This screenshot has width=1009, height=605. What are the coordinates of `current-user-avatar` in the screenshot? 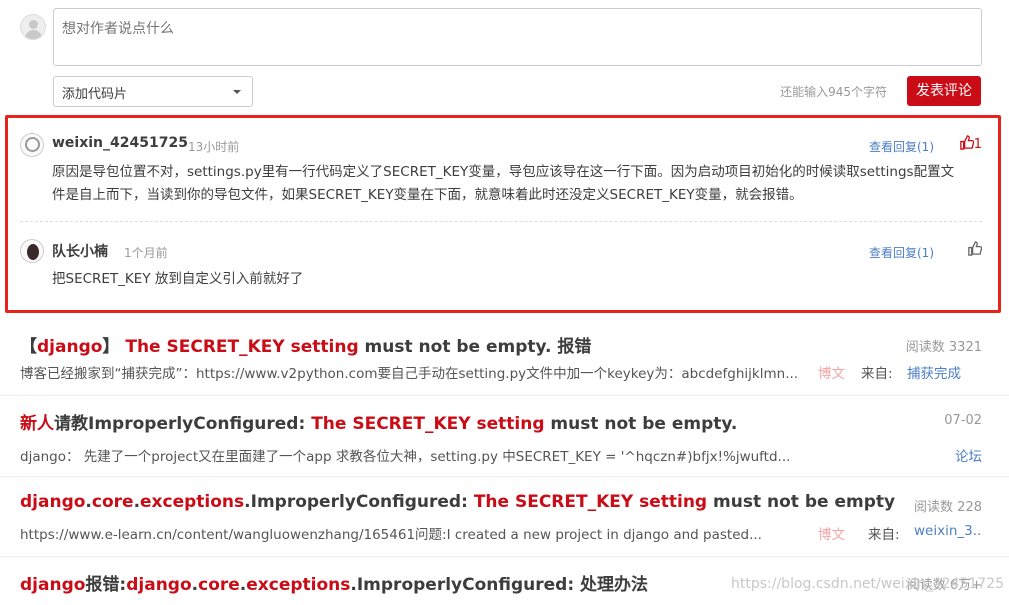 It's located at (33, 27).